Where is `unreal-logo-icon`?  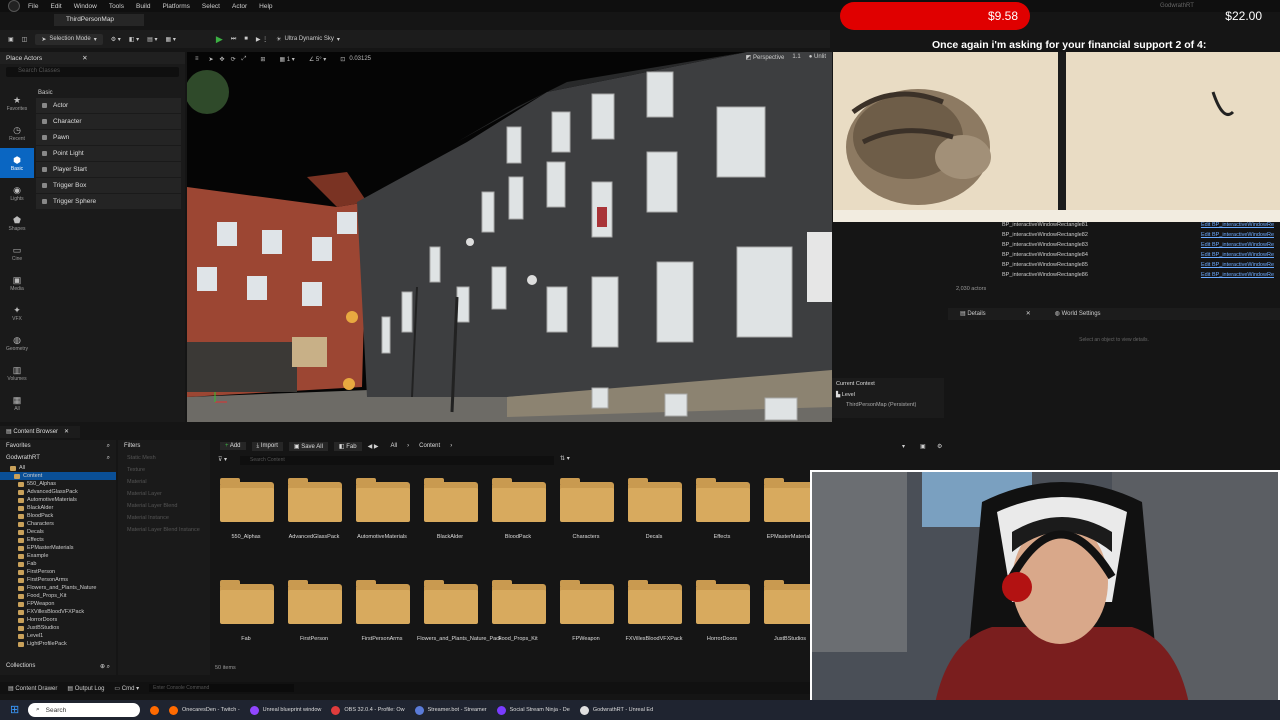 unreal-logo-icon is located at coordinates (14, 6).